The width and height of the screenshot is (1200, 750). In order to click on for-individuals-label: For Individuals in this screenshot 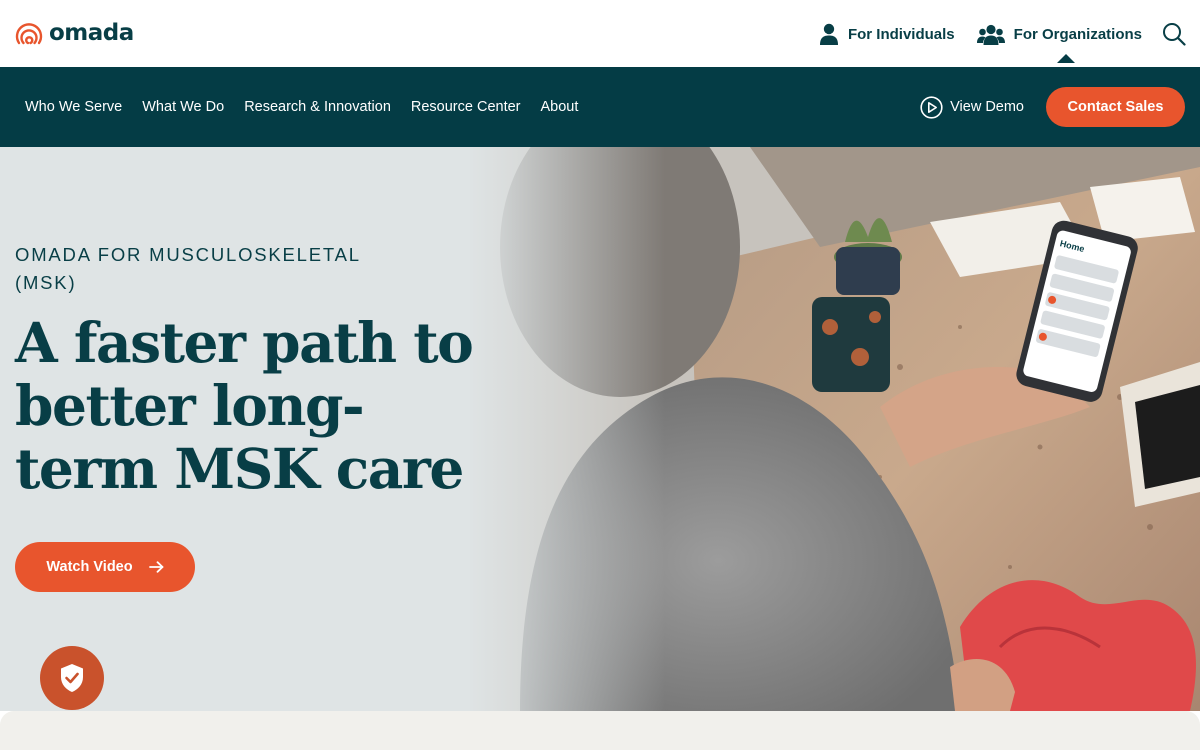, I will do `click(901, 34)`.